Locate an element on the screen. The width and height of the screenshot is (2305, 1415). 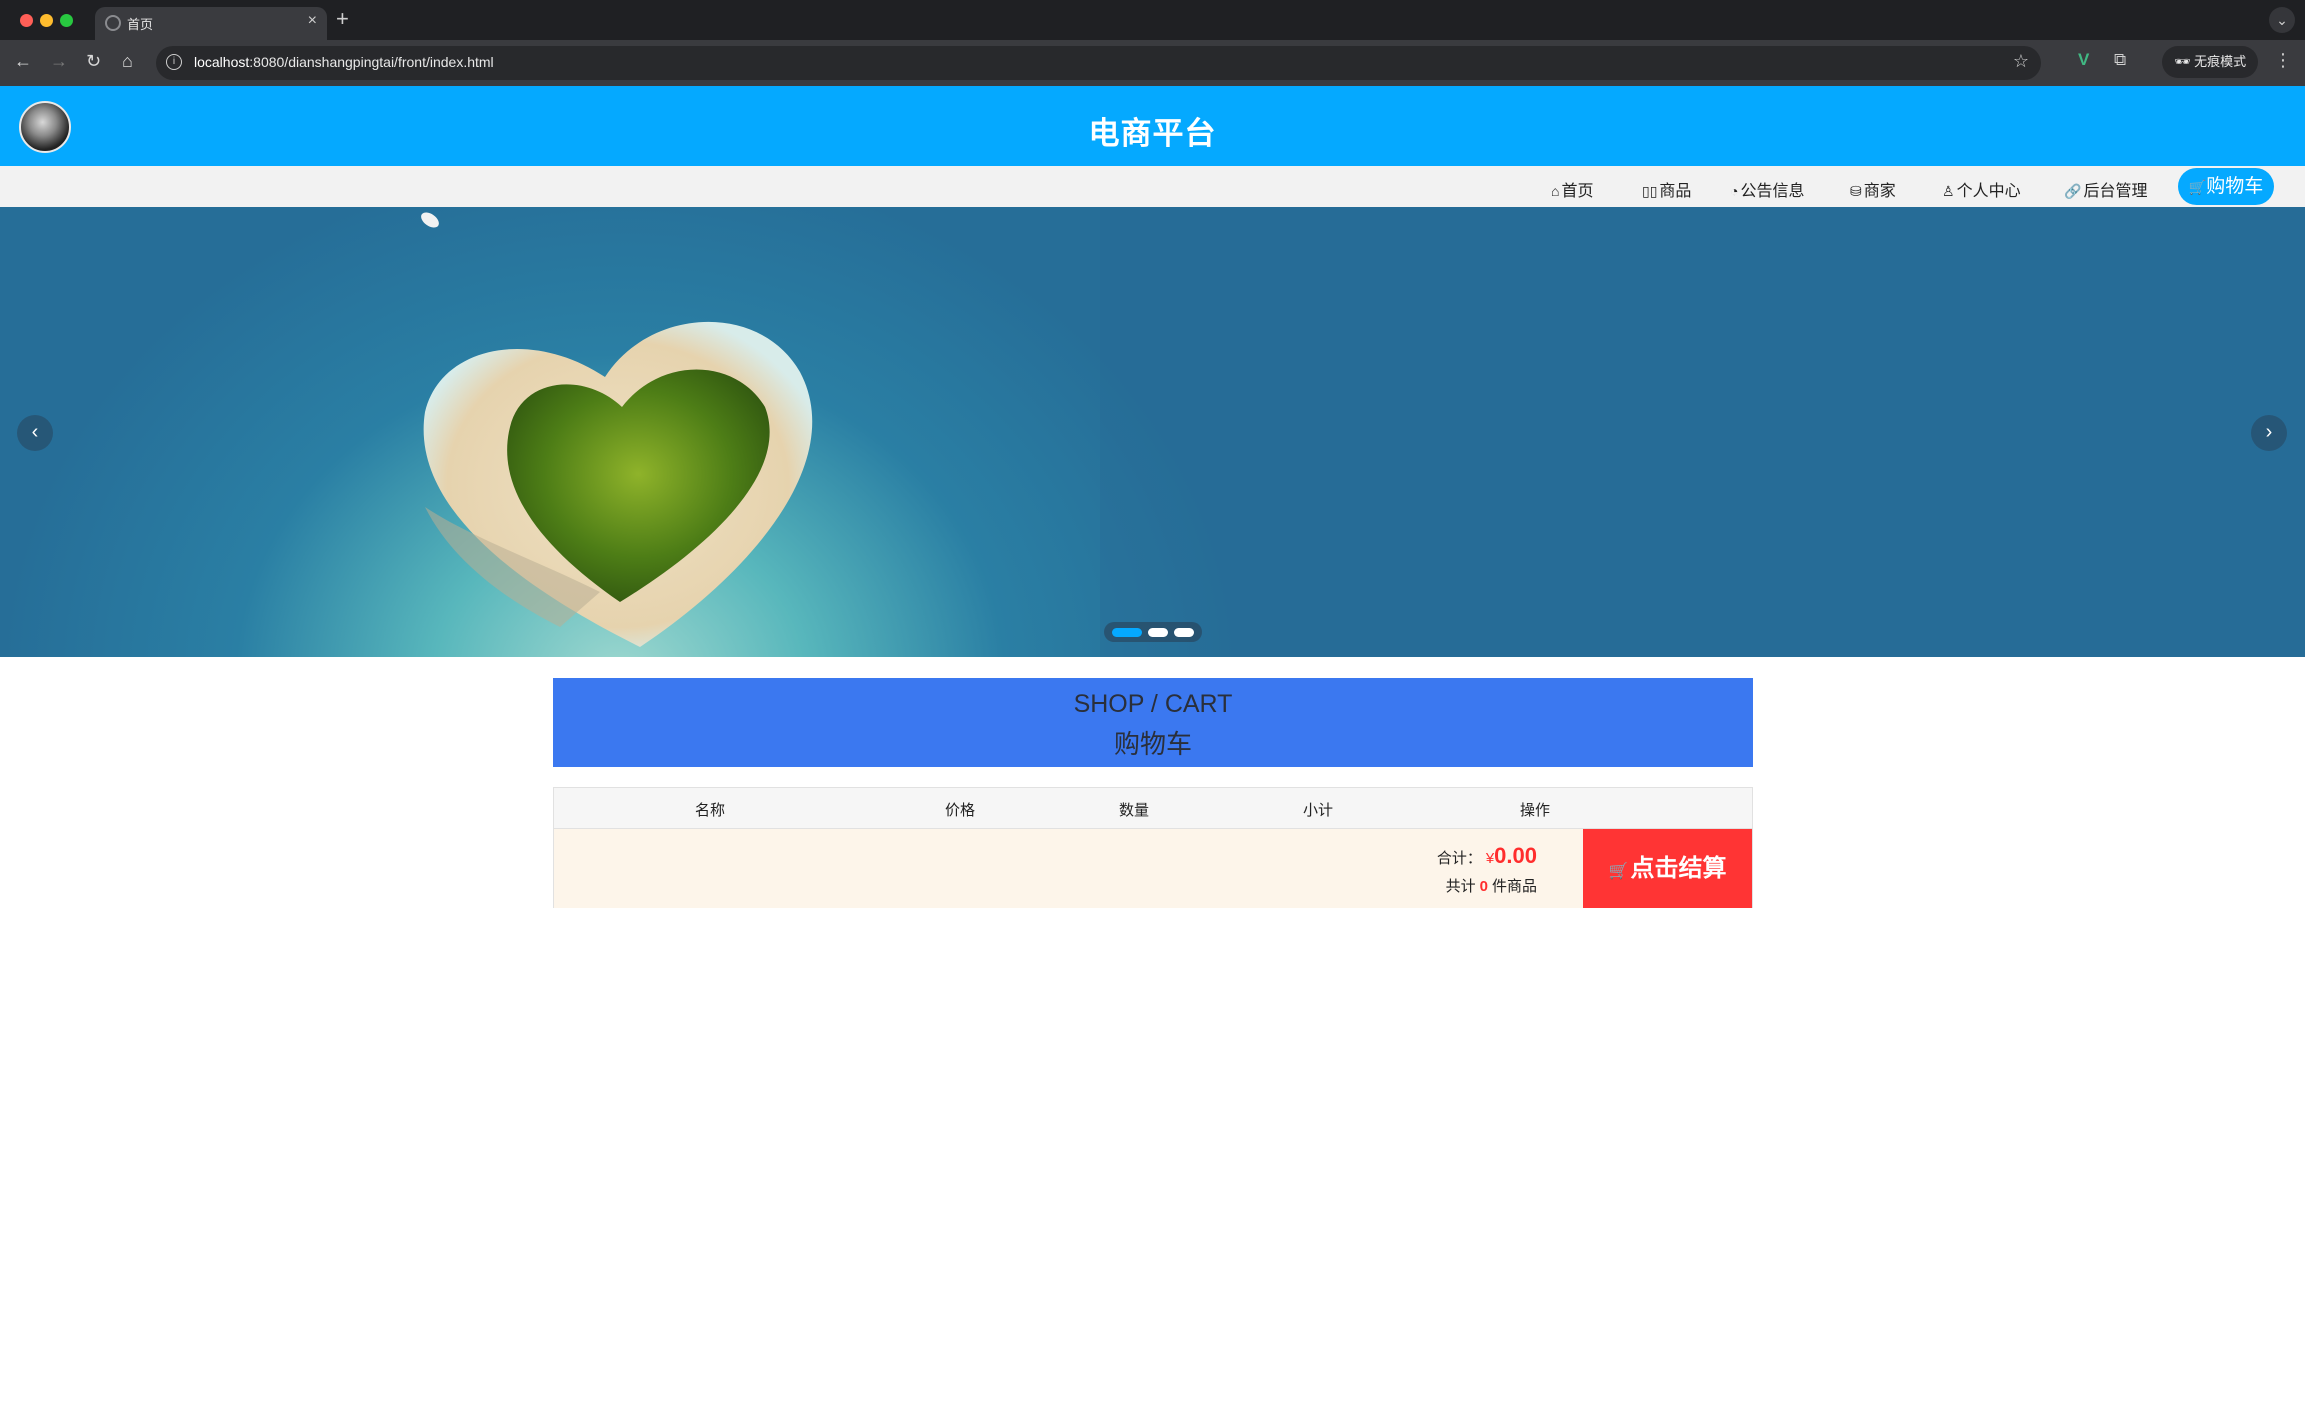
bookmark-star-icon: ☆ is located at coordinates (2021, 61).